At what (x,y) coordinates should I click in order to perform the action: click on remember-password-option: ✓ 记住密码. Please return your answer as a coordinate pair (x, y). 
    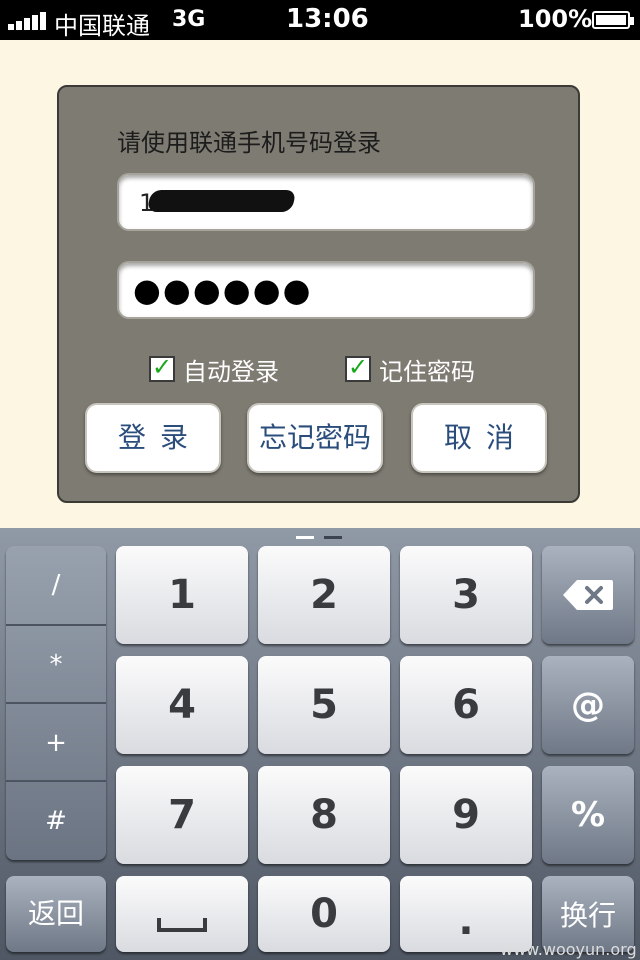
    Looking at the image, I should click on (410, 369).